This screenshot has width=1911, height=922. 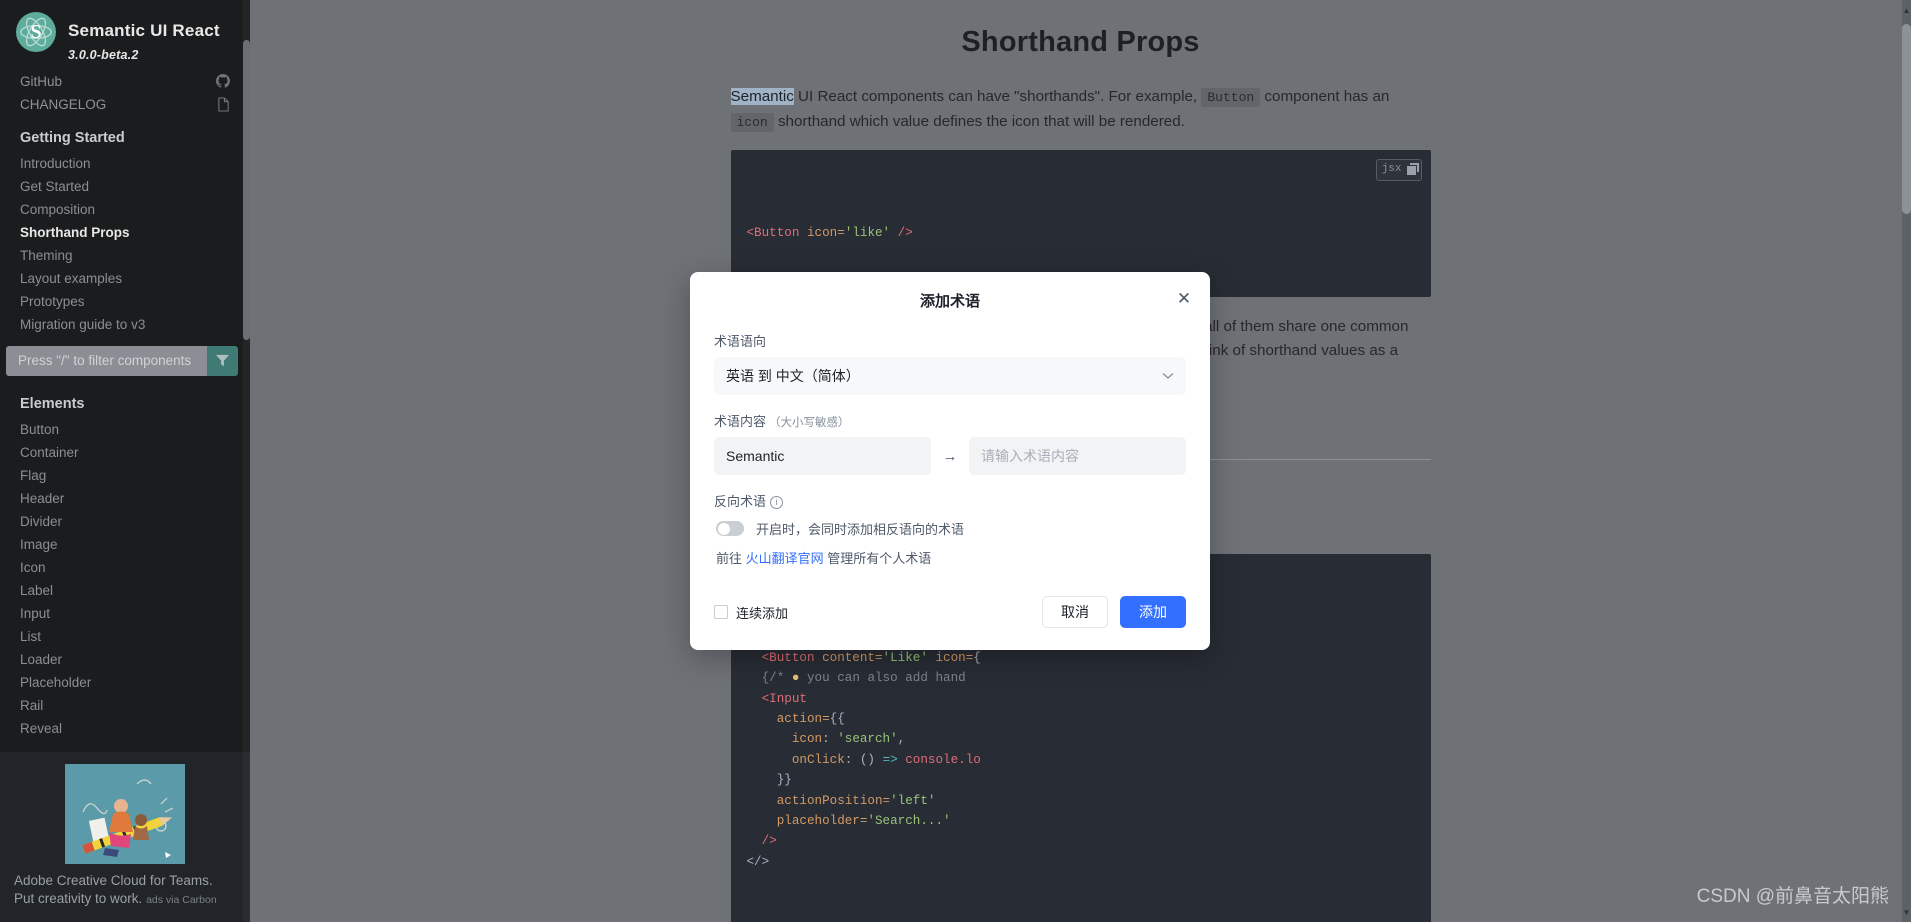 I want to click on code-token: <Button, so click(x=784, y=657).